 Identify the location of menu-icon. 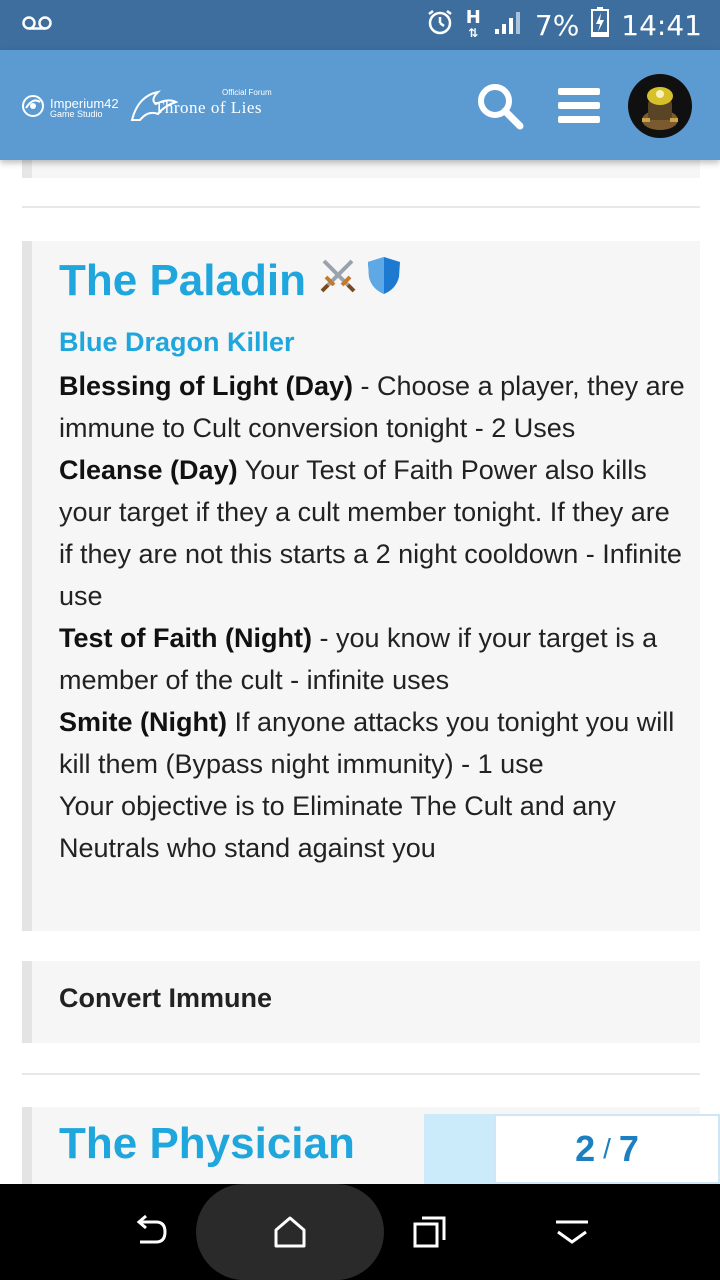
(579, 110).